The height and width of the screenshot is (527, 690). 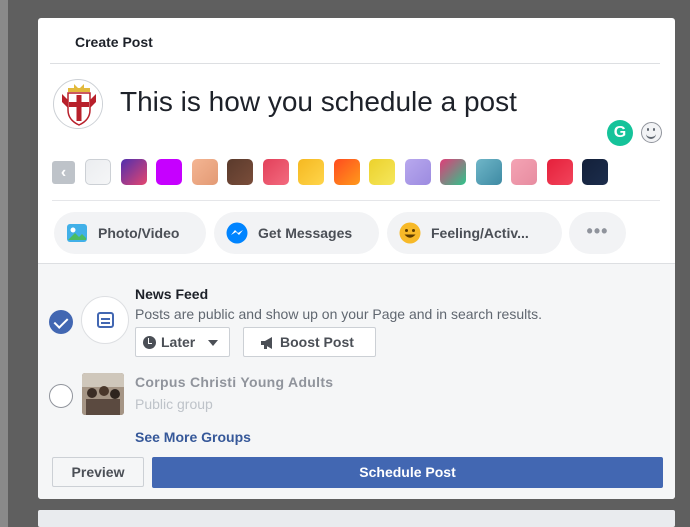 I want to click on caret-down-icon, so click(x=213, y=343).